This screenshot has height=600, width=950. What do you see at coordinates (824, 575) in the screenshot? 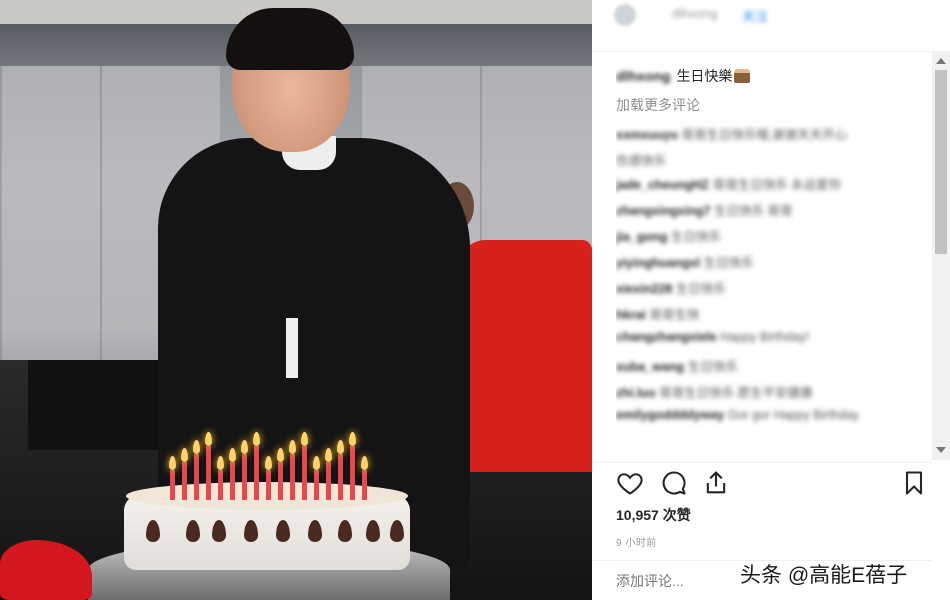
I see `watermark: 头条 @高能E蓓子` at bounding box center [824, 575].